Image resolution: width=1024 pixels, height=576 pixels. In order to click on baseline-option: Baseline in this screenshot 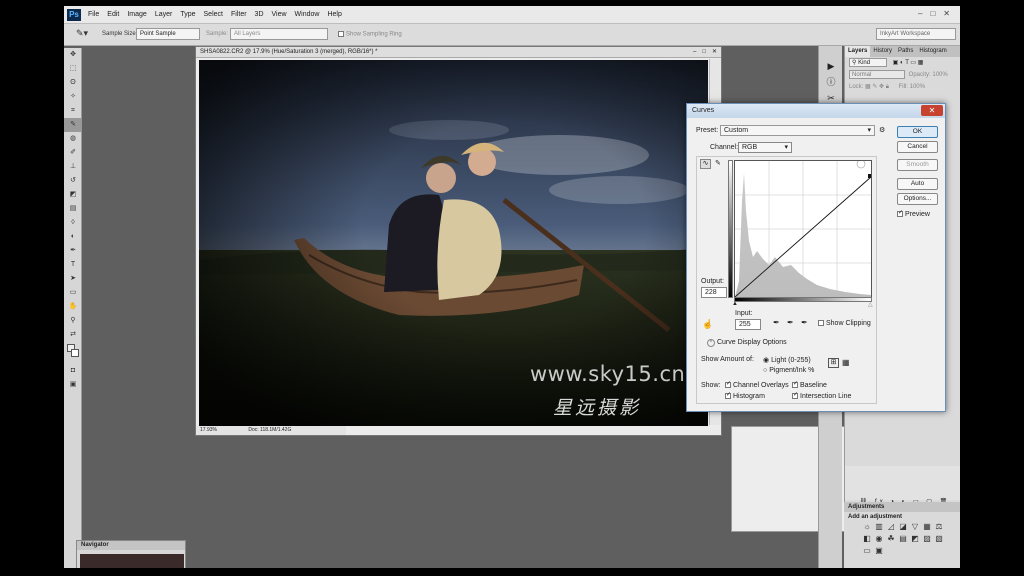, I will do `click(809, 384)`.